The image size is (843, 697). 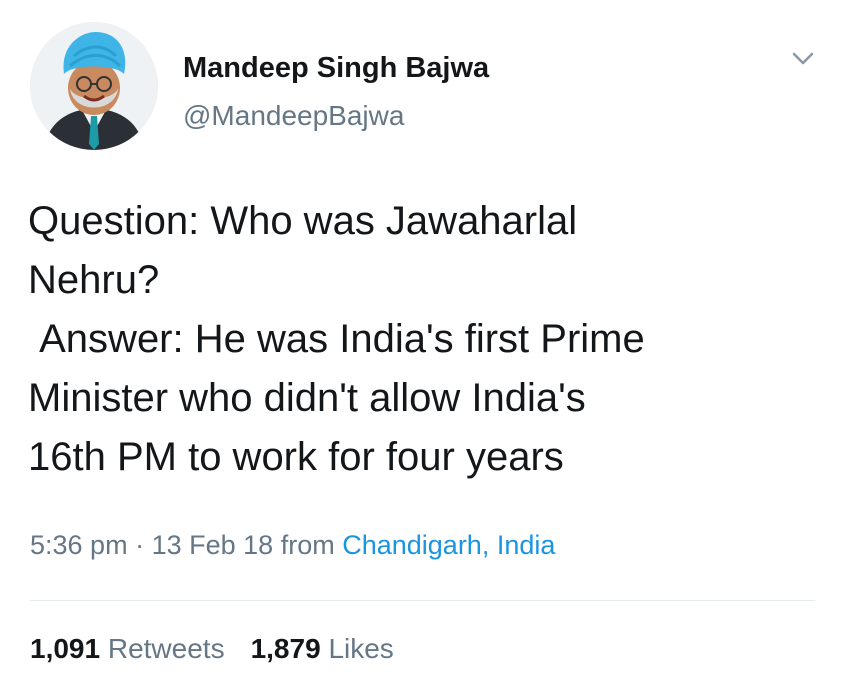 I want to click on display-name: Mandeep Singh Bajwa, so click(x=336, y=68).